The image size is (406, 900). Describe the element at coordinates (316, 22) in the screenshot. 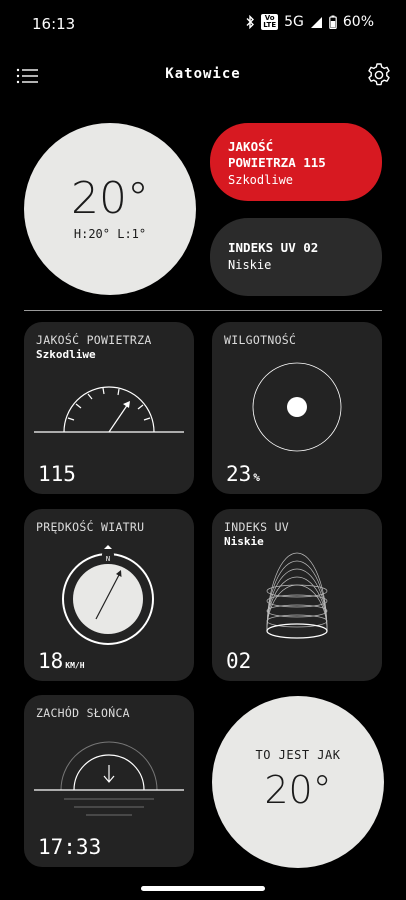

I see `signal-icon` at that location.